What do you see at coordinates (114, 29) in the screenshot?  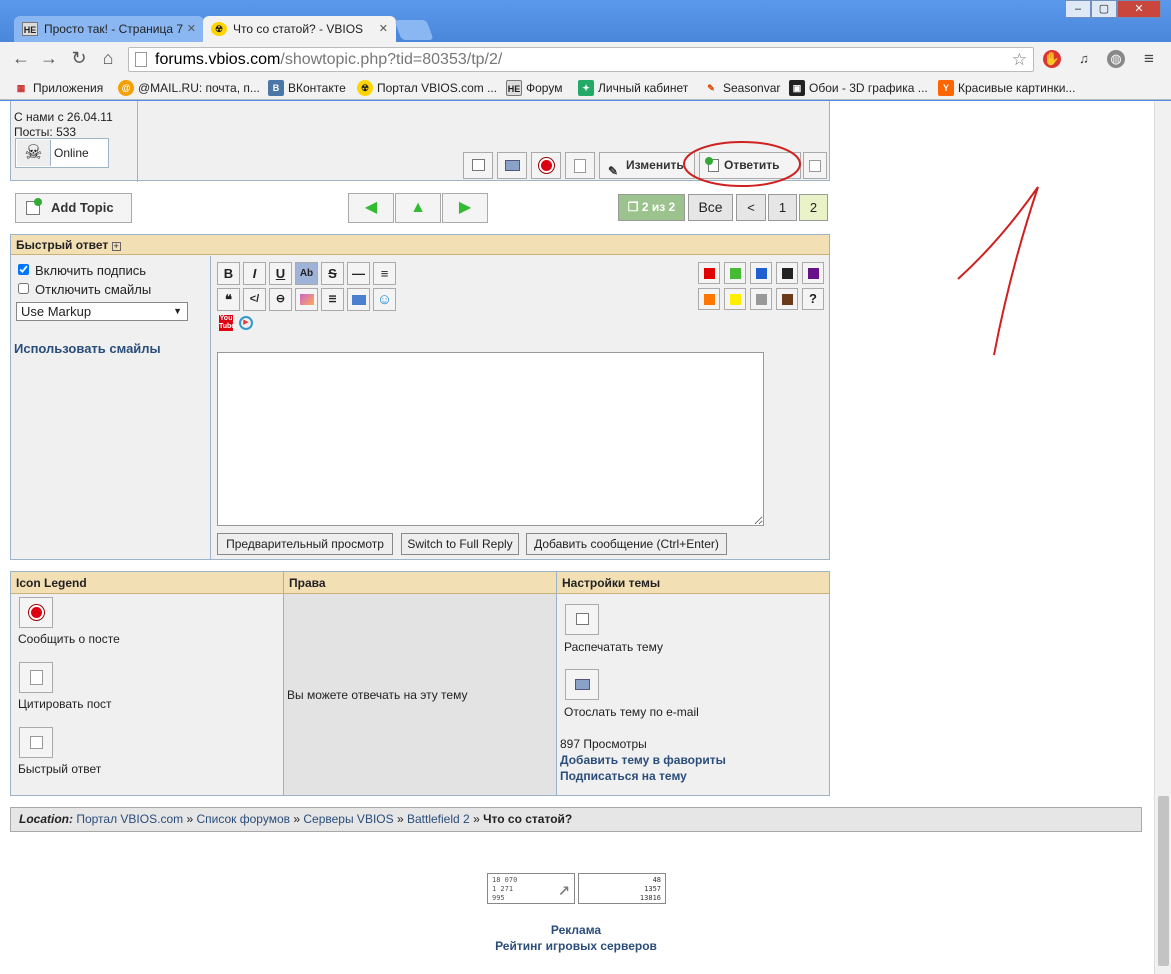 I see `tab-label: Просто так! - Страница 7` at bounding box center [114, 29].